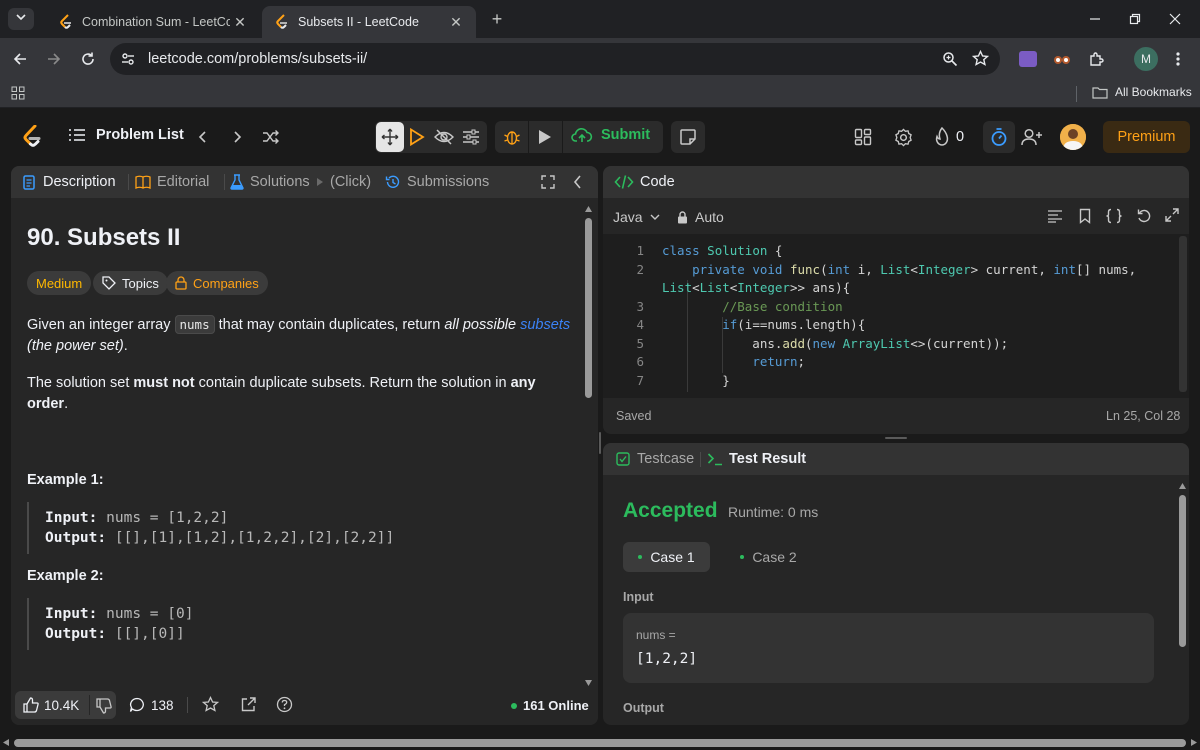  I want to click on thumbs-down-icon, so click(104, 706).